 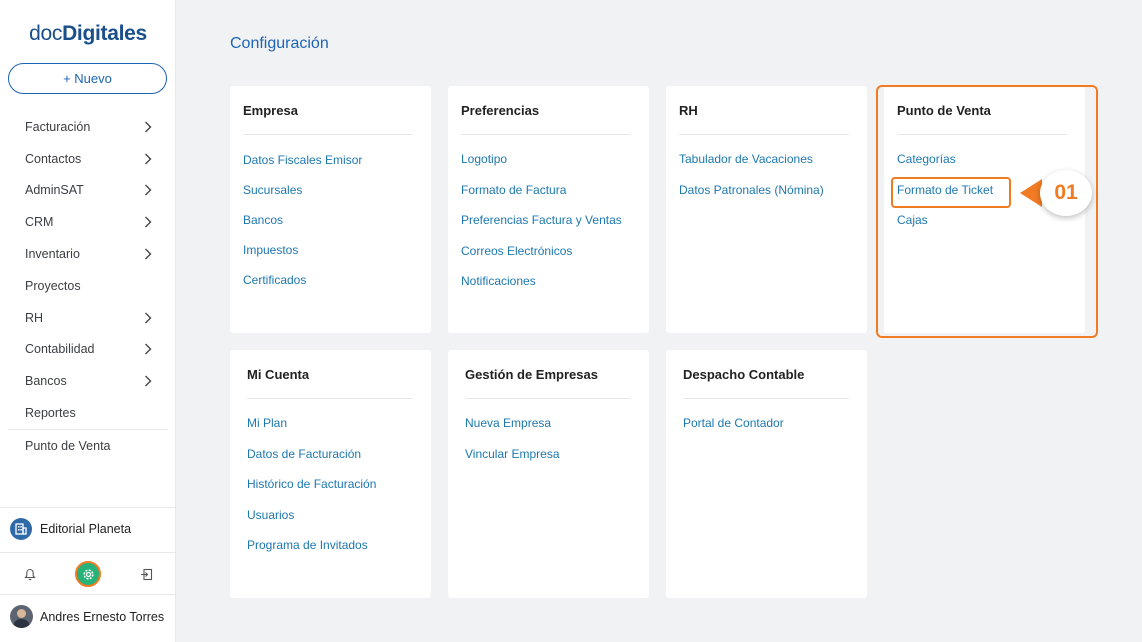 I want to click on sidebar-item-bancos: Bancos, so click(x=88, y=381).